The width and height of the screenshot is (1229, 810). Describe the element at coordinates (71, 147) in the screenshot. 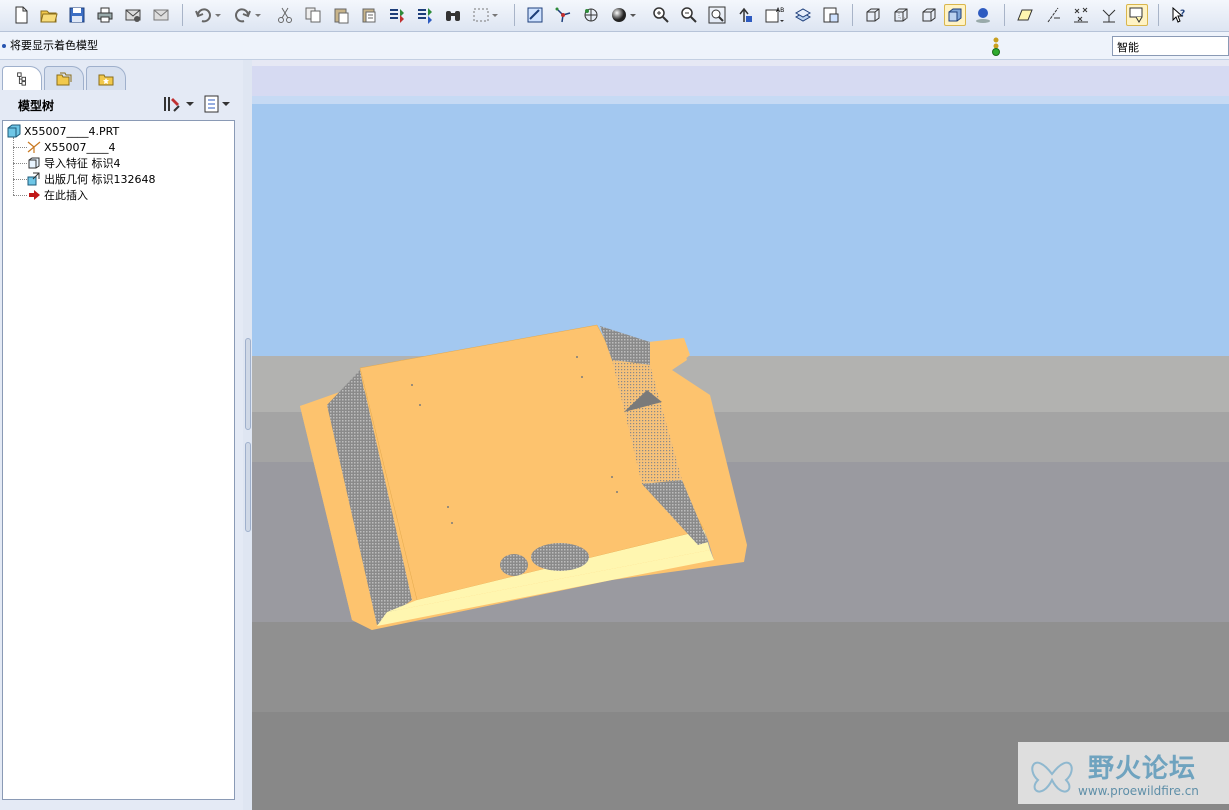

I see `tree-item-csys: X55007____4` at that location.